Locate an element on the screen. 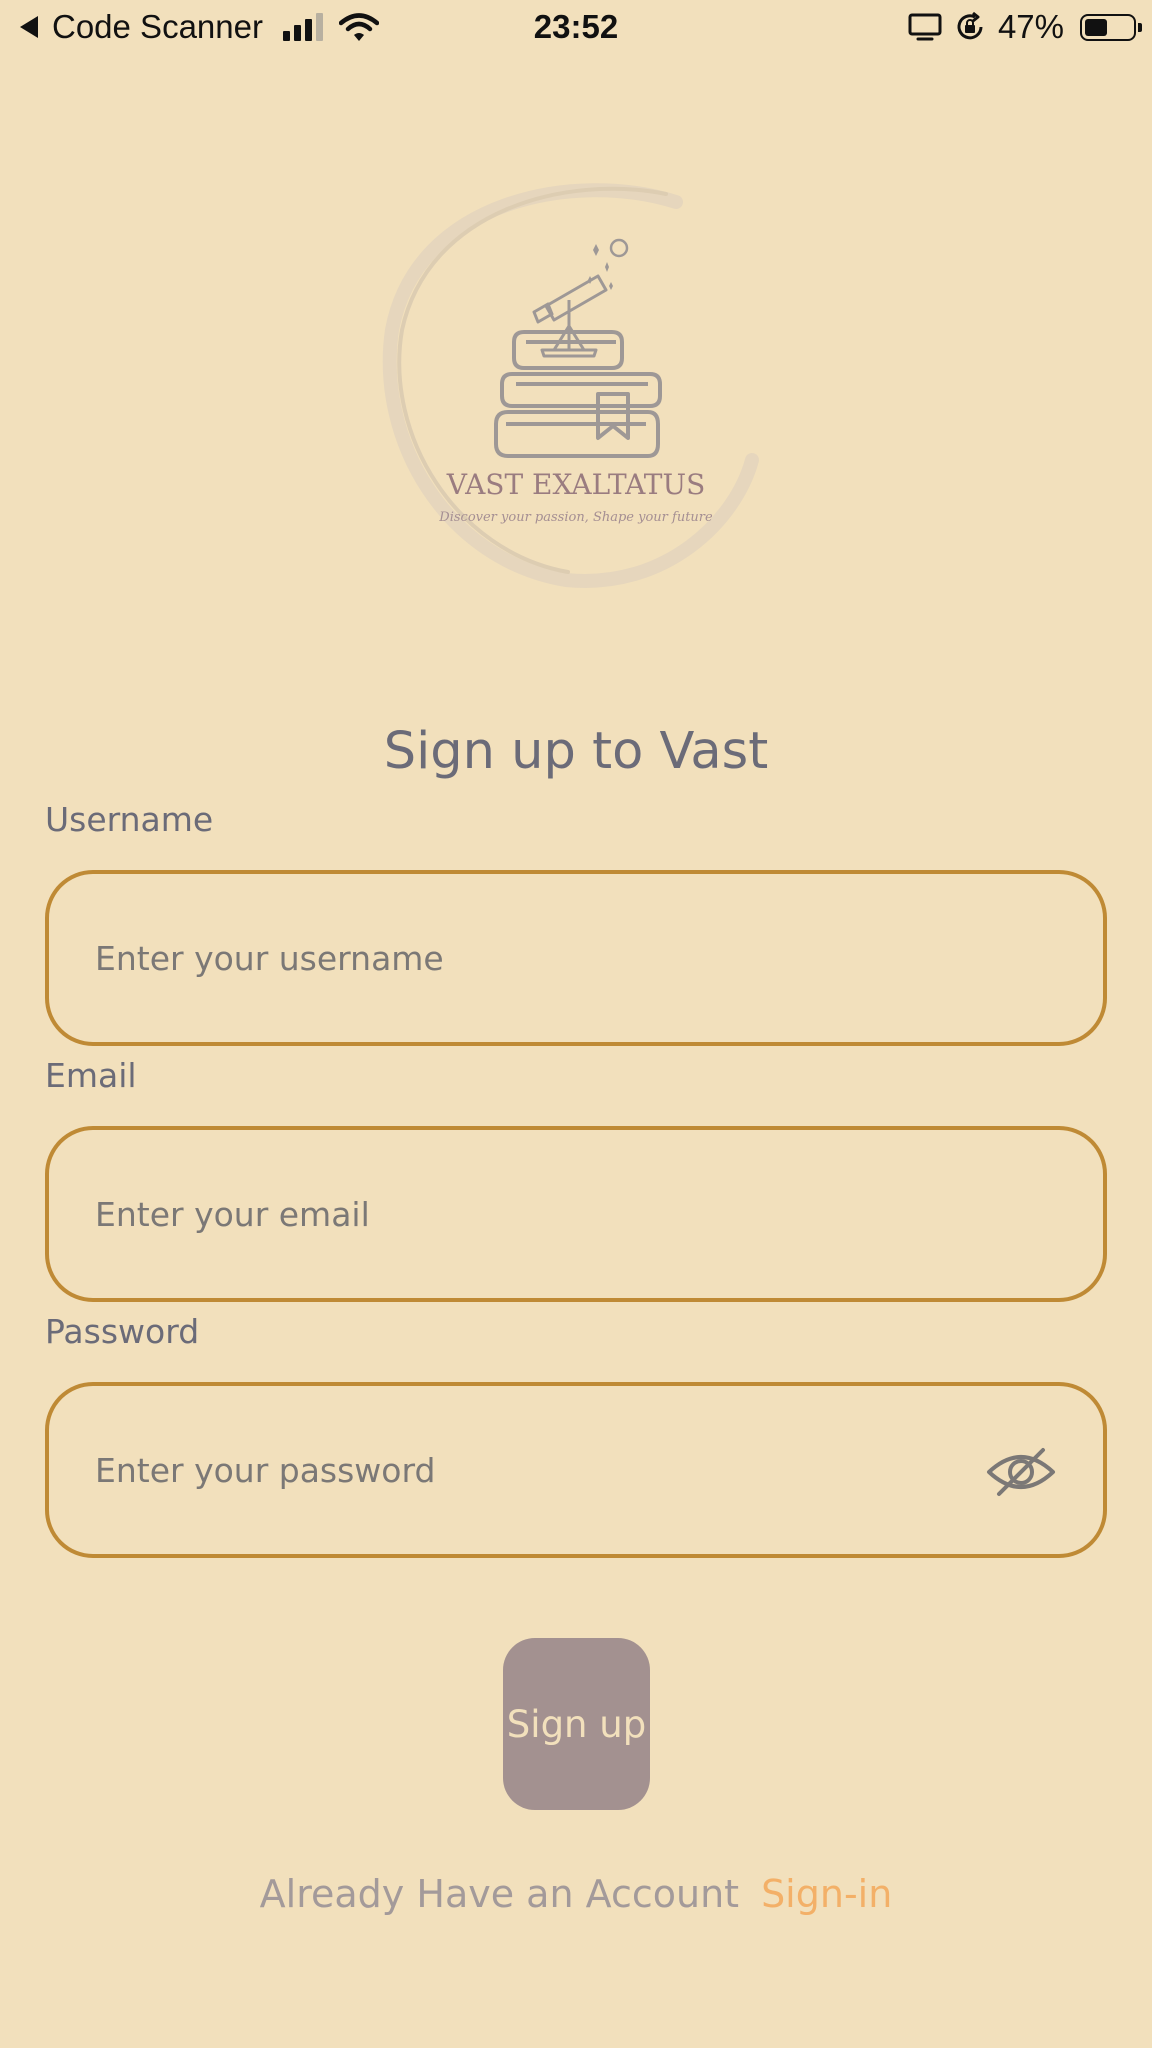 Image resolution: width=1152 pixels, height=2048 pixels. logo-title: VAST EXALTATUS is located at coordinates (576, 484).